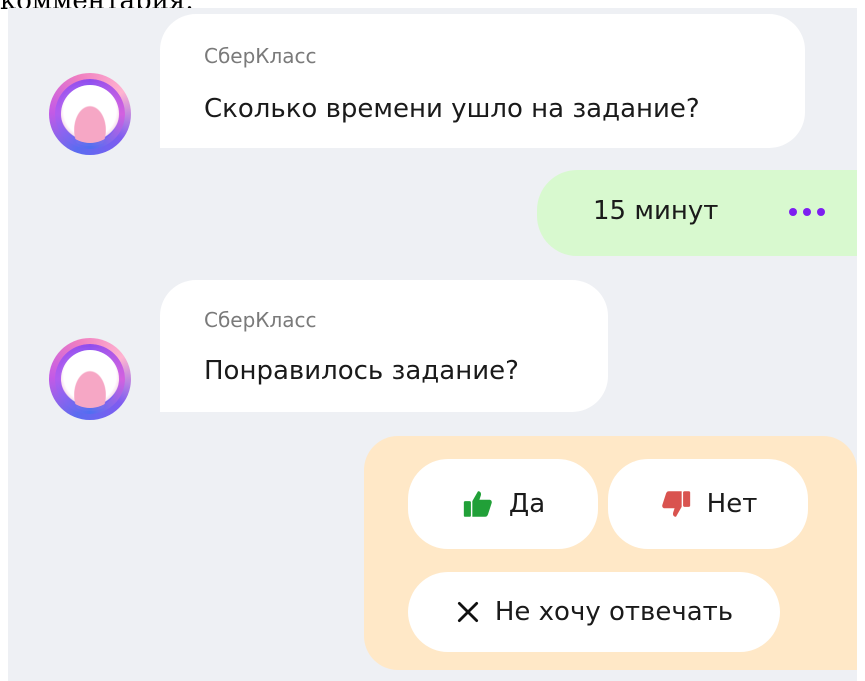 Image resolution: width=865 pixels, height=681 pixels. I want to click on thumbs-up-icon, so click(477, 504).